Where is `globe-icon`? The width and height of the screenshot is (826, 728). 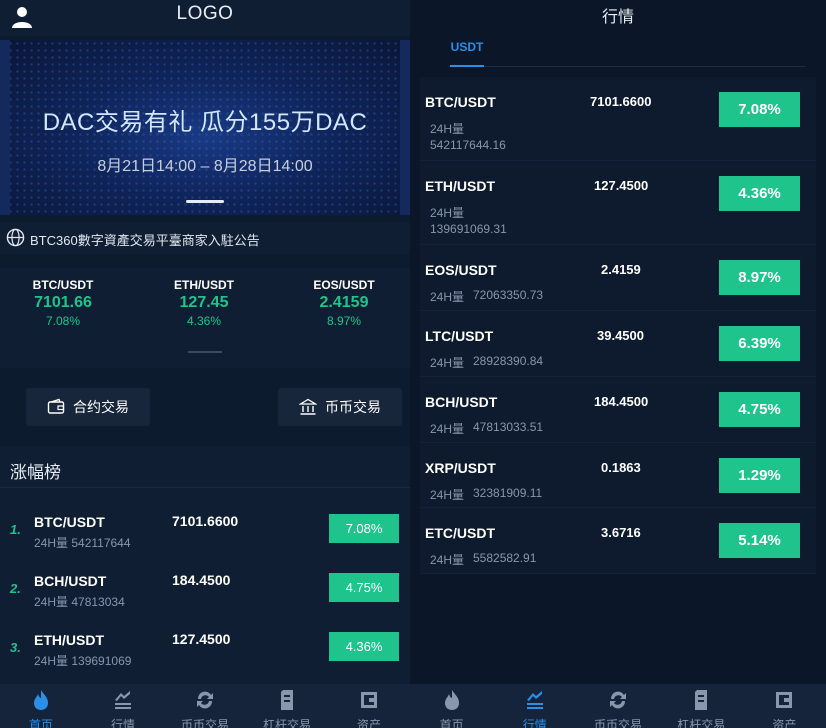
globe-icon is located at coordinates (15, 237).